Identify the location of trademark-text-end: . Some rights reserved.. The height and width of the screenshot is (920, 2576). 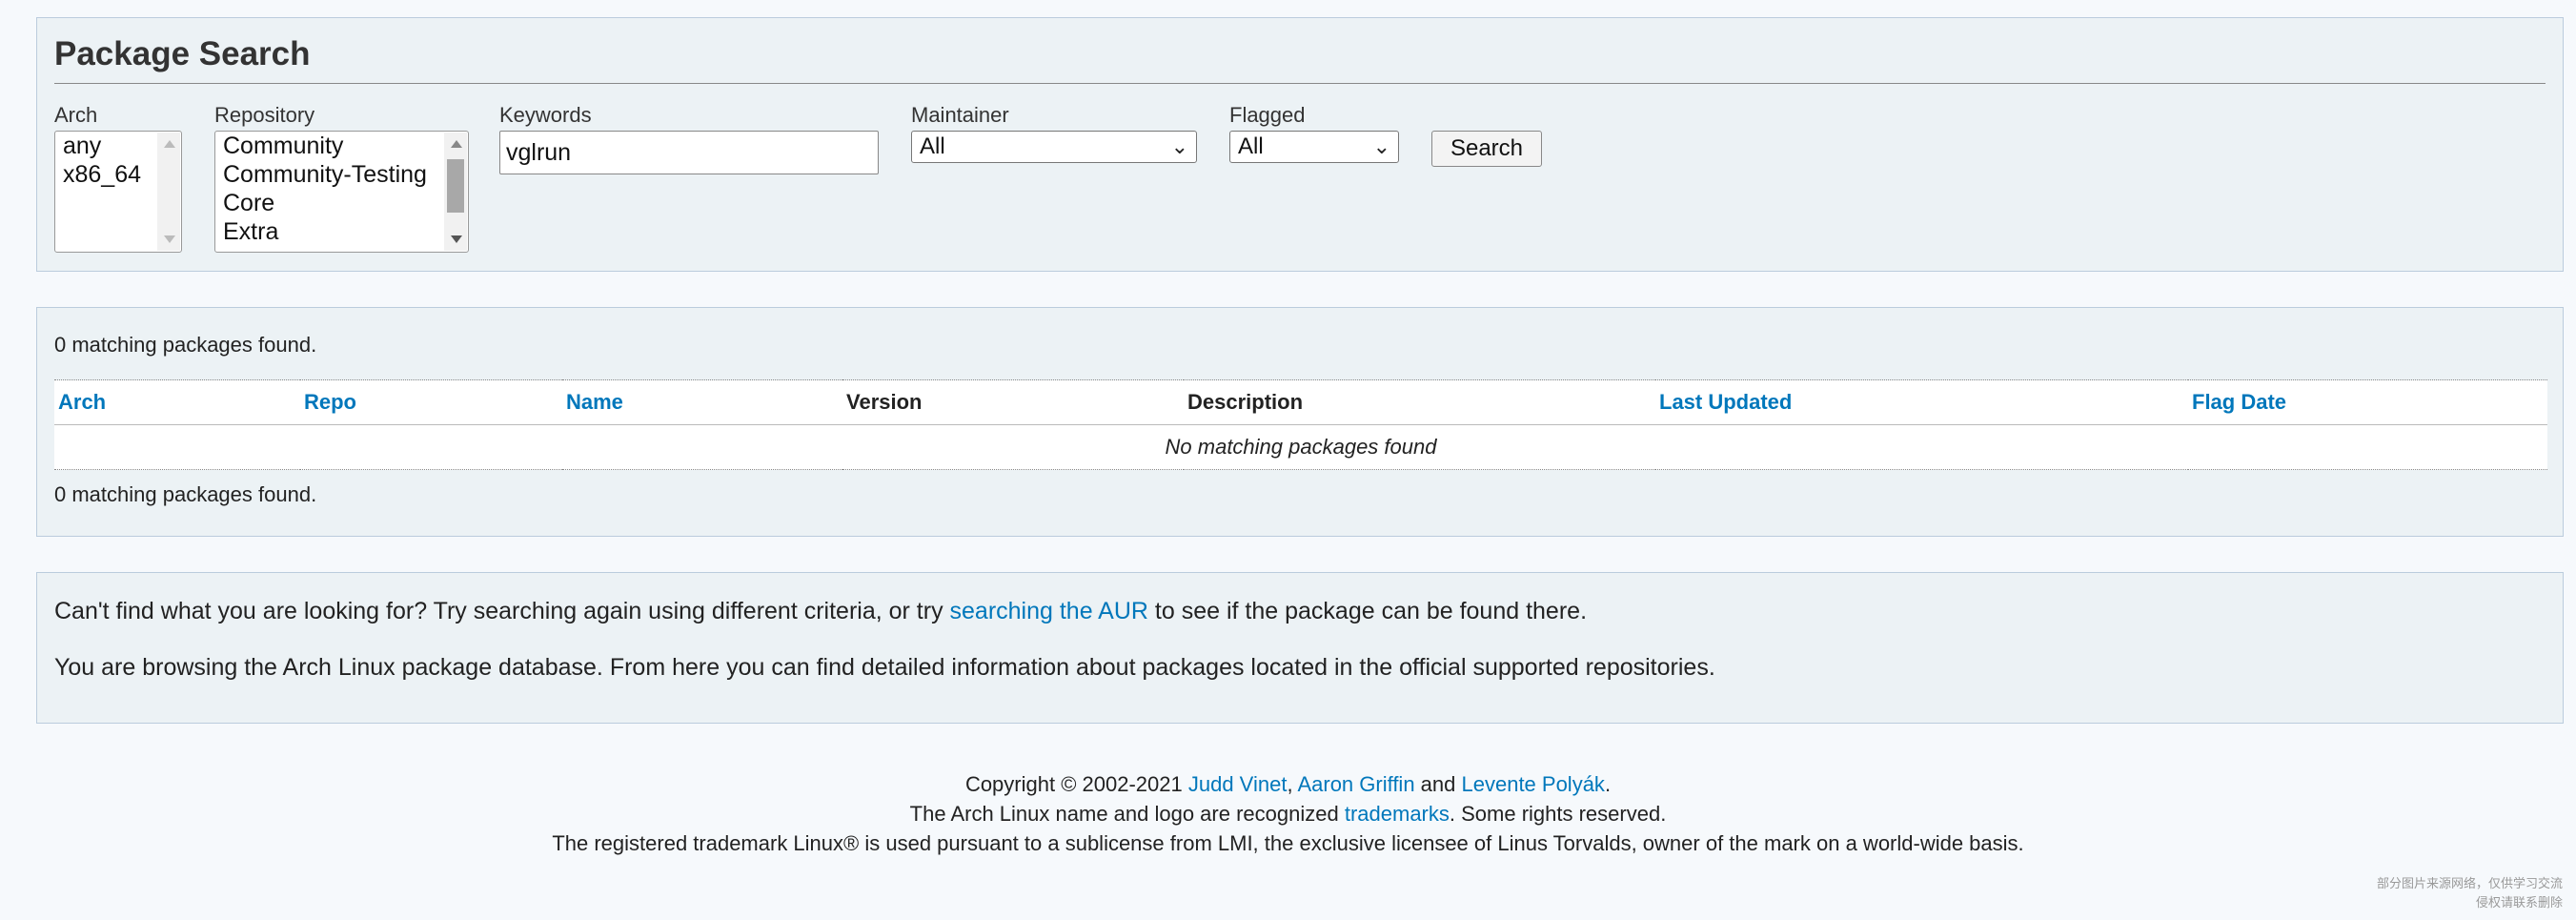
(1558, 814).